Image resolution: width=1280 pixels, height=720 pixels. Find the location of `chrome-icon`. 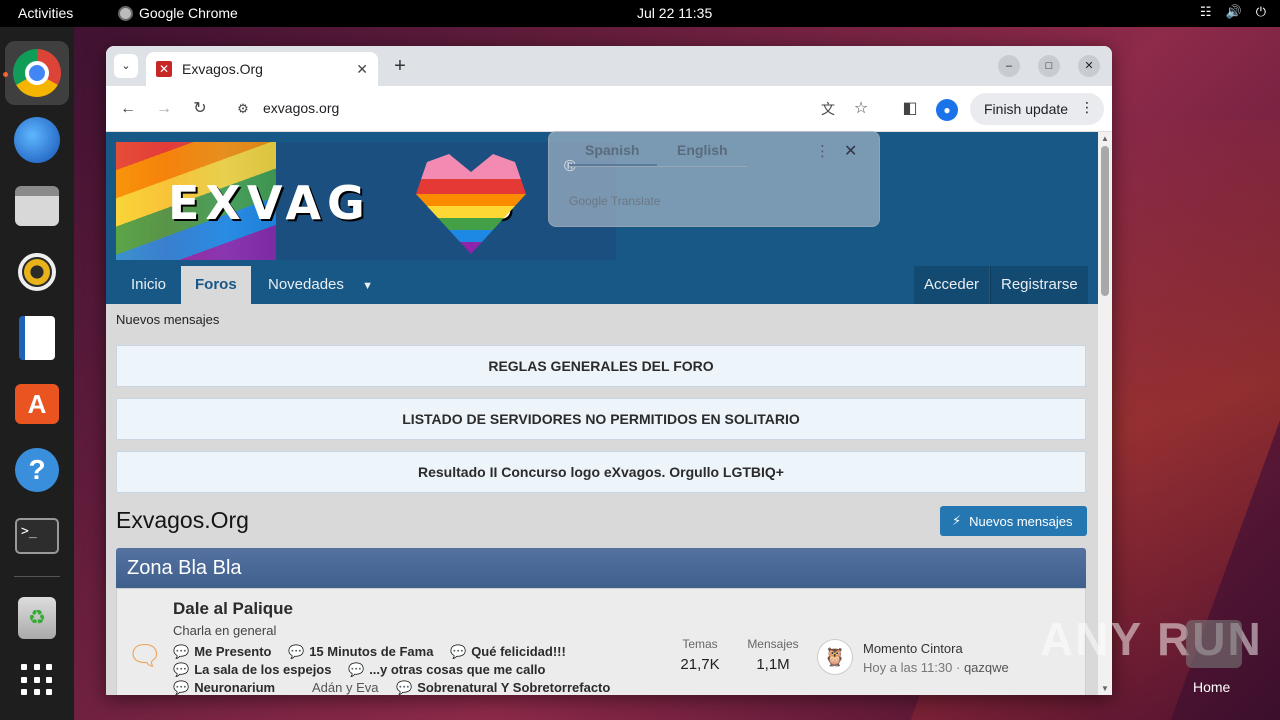

chrome-icon is located at coordinates (37, 73).